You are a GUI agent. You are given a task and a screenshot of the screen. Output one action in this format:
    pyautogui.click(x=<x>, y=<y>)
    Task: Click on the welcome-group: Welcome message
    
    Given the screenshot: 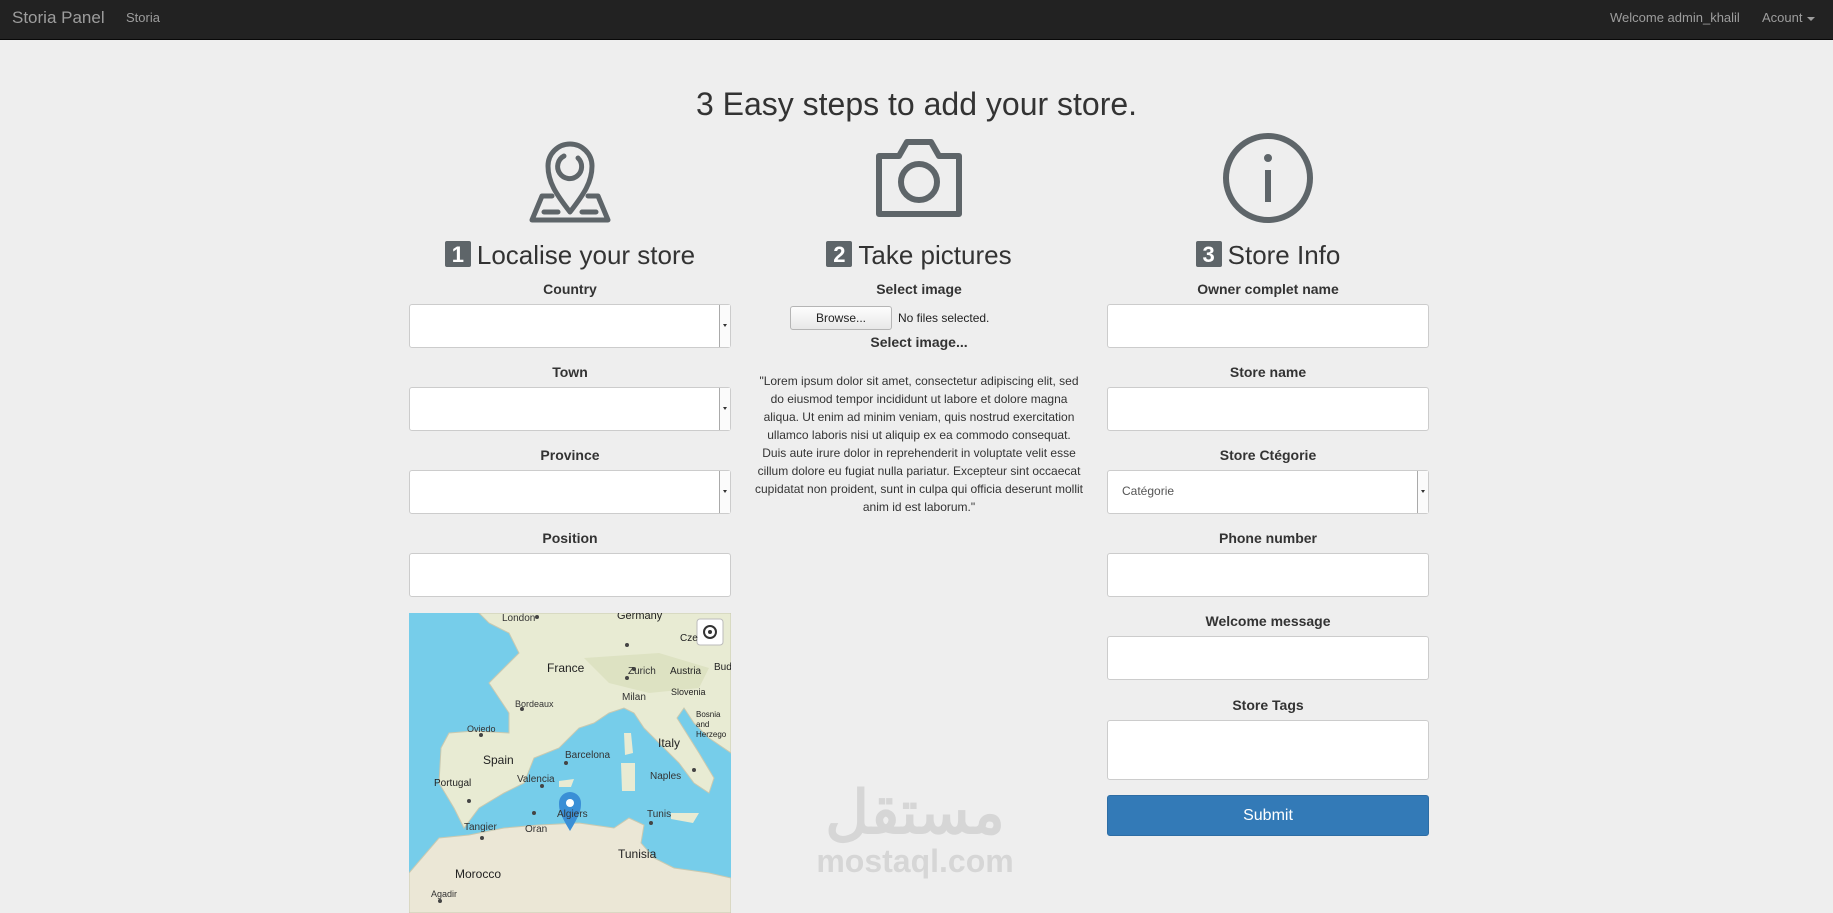 What is the action you would take?
    pyautogui.click(x=1268, y=646)
    